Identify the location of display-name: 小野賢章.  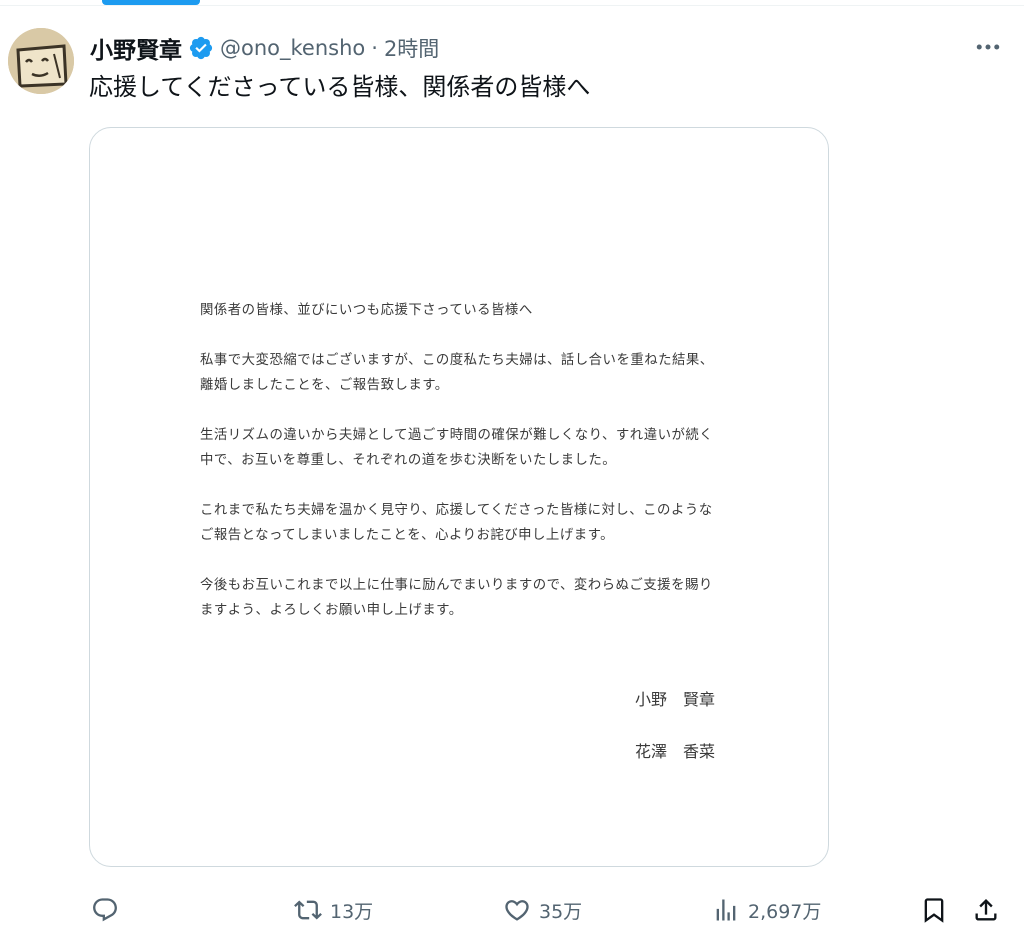
(136, 48).